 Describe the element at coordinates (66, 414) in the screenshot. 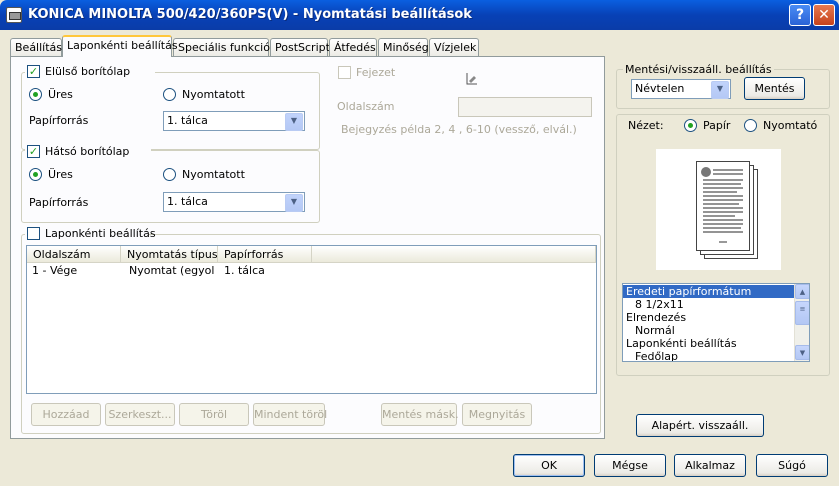

I see `add-button: Hozzáad` at that location.